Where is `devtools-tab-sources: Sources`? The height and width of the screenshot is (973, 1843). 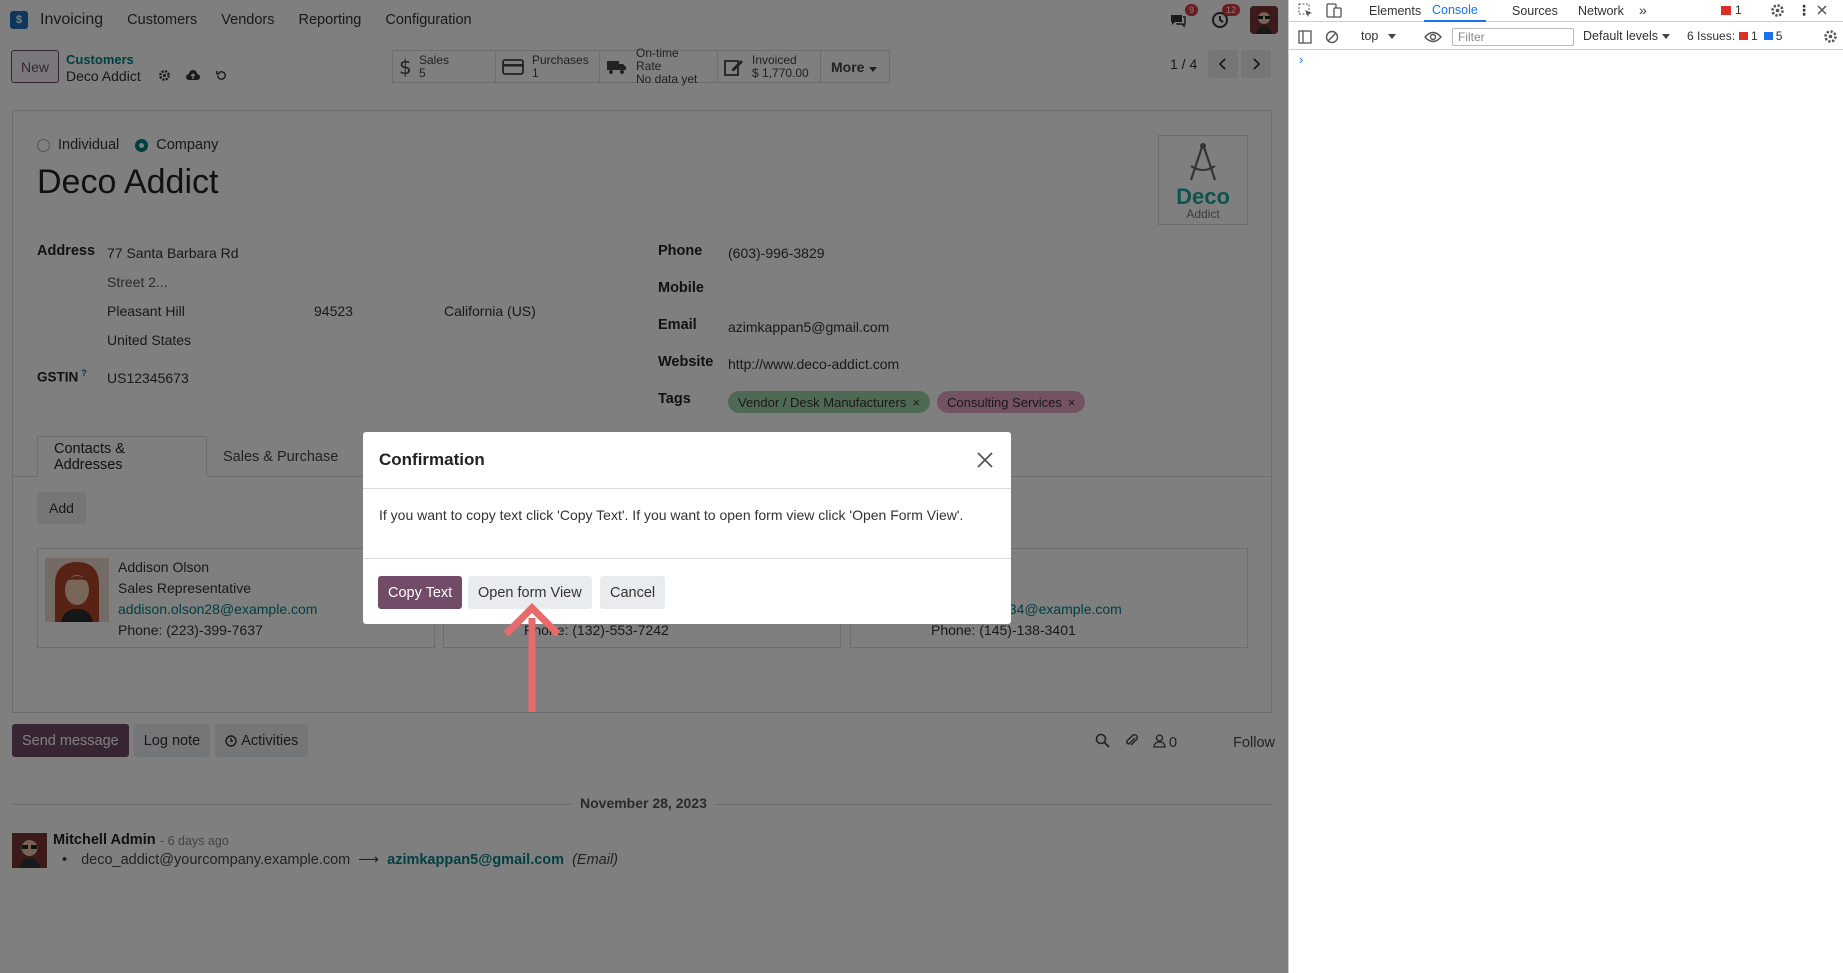 devtools-tab-sources: Sources is located at coordinates (1535, 11).